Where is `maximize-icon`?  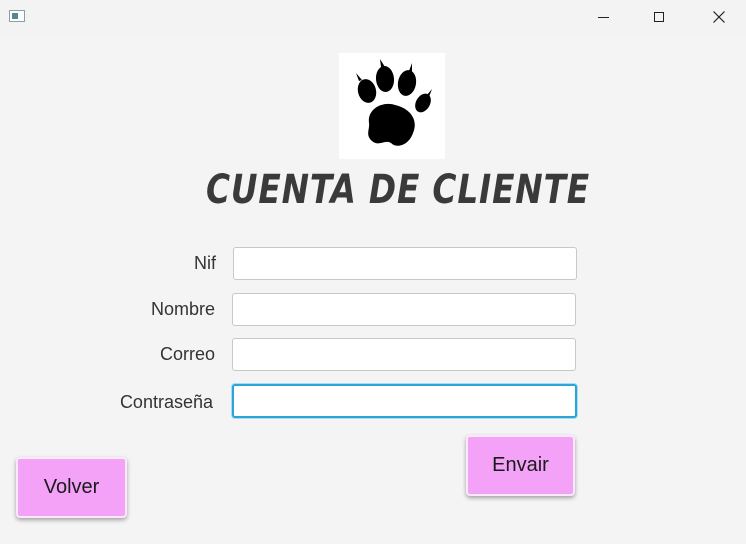
maximize-icon is located at coordinates (659, 17).